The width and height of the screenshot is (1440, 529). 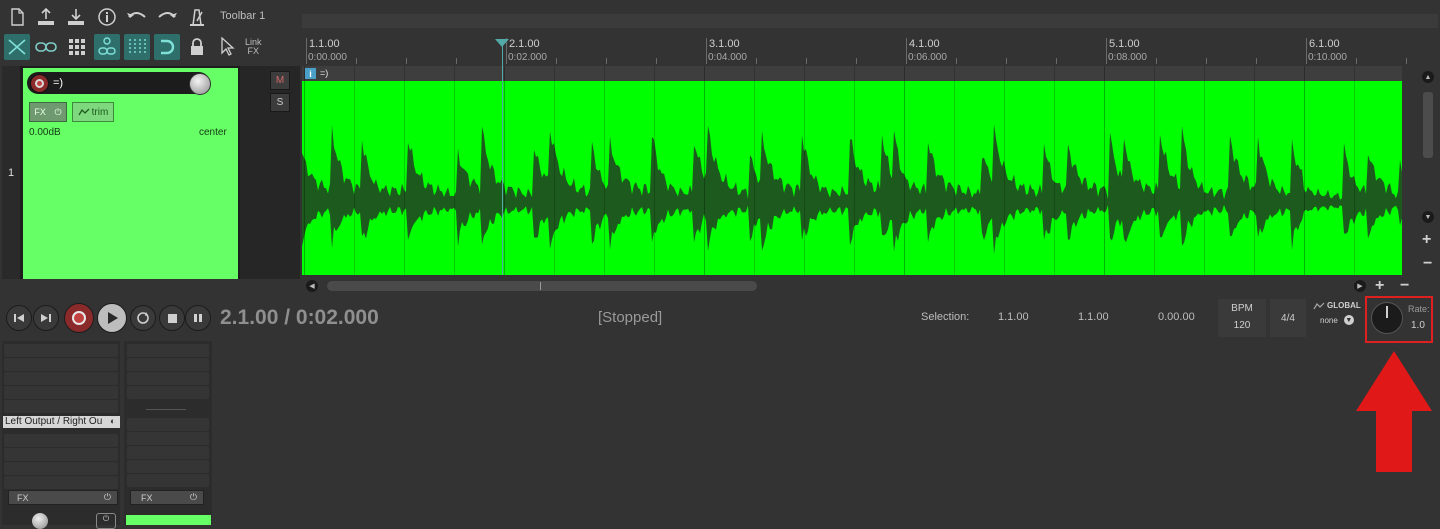 What do you see at coordinates (172, 318) in the screenshot?
I see `stop-button` at bounding box center [172, 318].